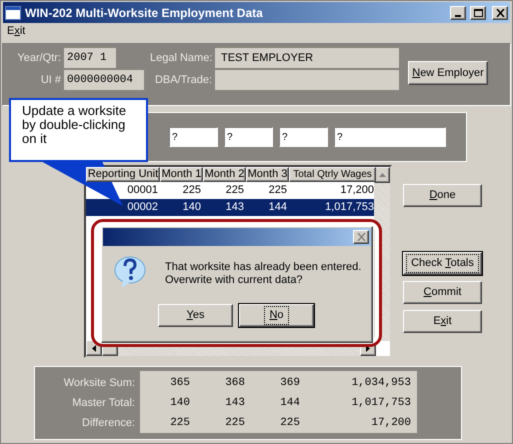 The width and height of the screenshot is (513, 444). Describe the element at coordinates (104, 80) in the screenshot. I see `ui-number-field: 0000000004` at that location.